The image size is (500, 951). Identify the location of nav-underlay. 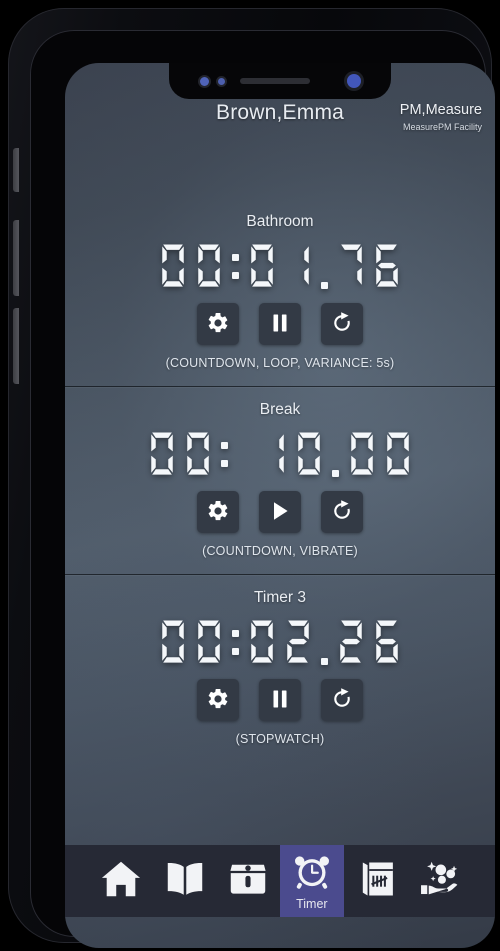
(280, 932).